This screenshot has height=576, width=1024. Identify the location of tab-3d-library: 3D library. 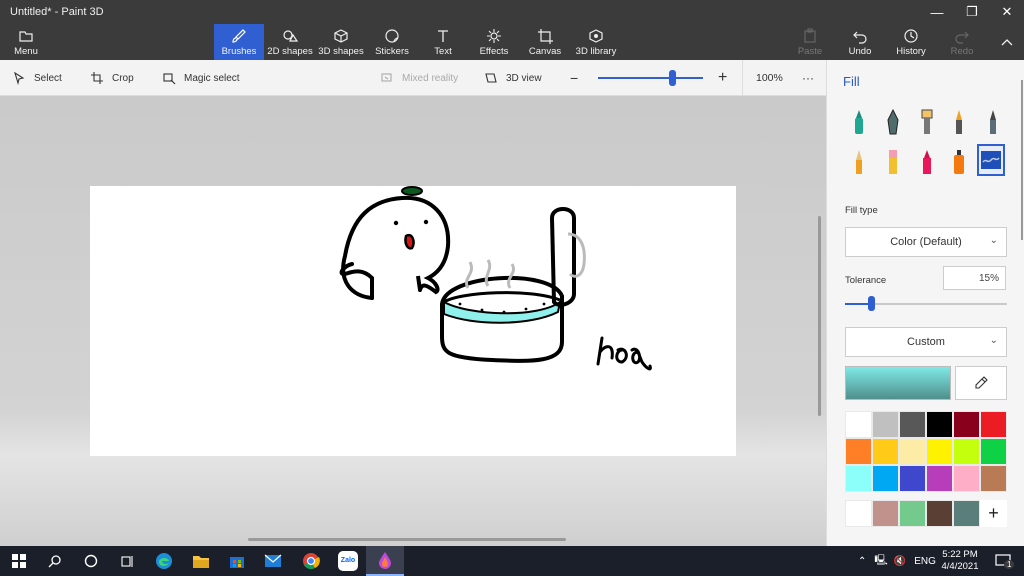
(596, 42).